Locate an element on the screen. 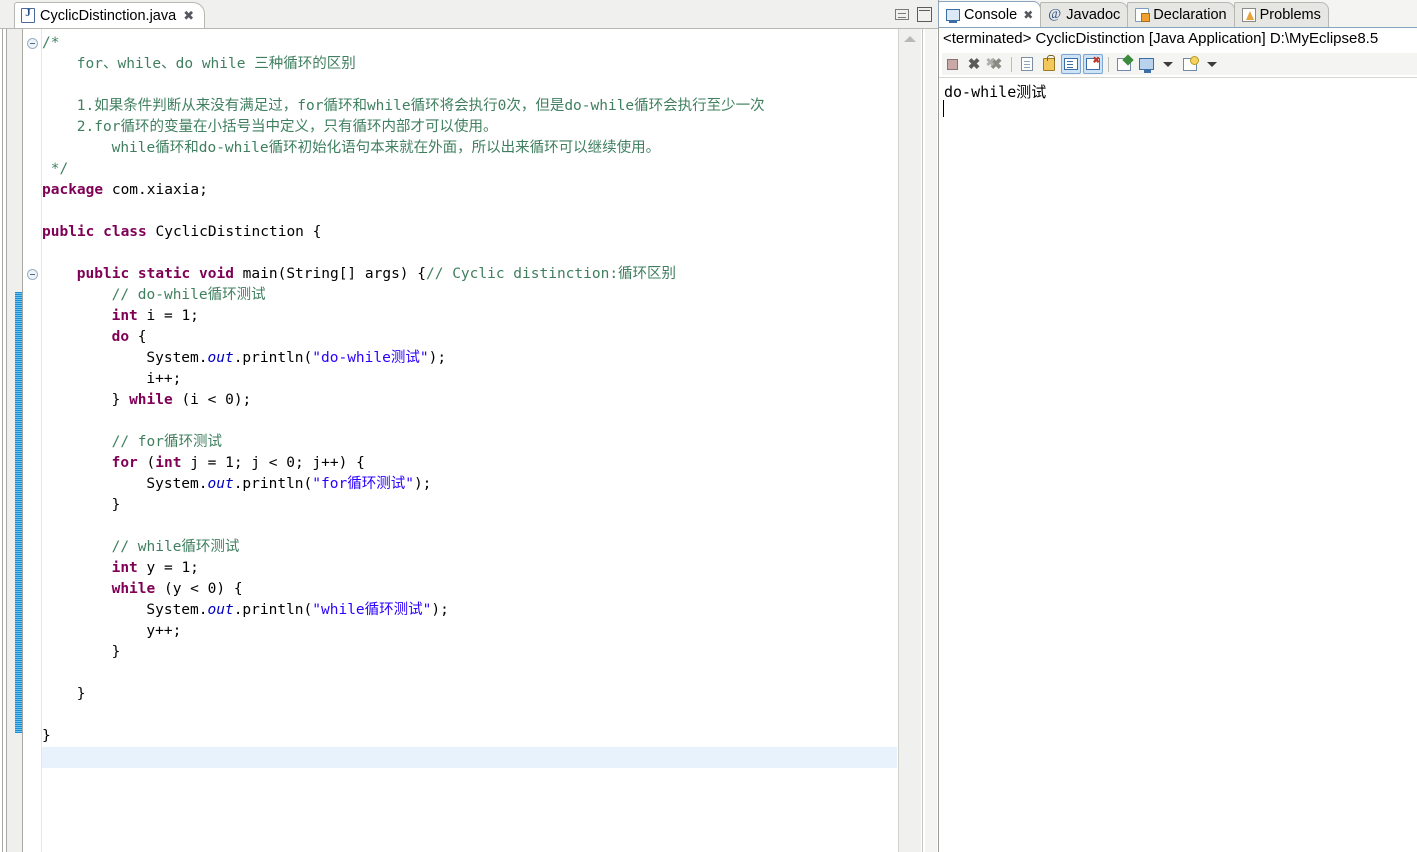 Image resolution: width=1417 pixels, height=852 pixels. editor-tab-cyclicdistinction: CyclicDistinction.java ✖ is located at coordinates (110, 15).